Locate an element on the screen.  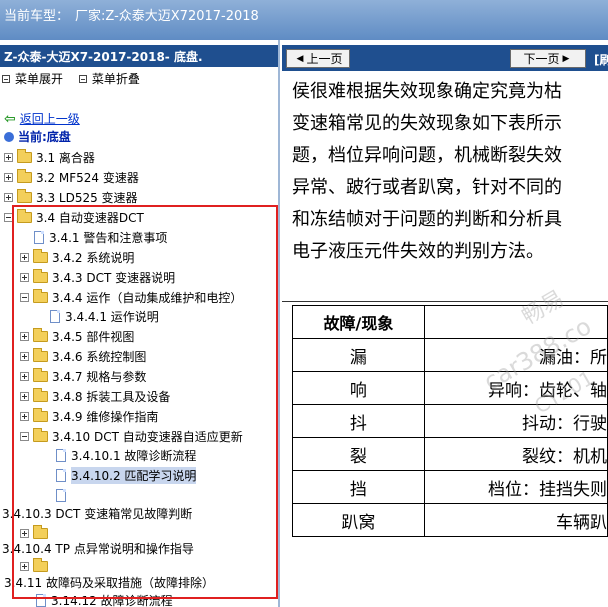
tree-item-3-4-4: 3.4.4 运作（自动集成维护和电控） is located at coordinates (131, 297).